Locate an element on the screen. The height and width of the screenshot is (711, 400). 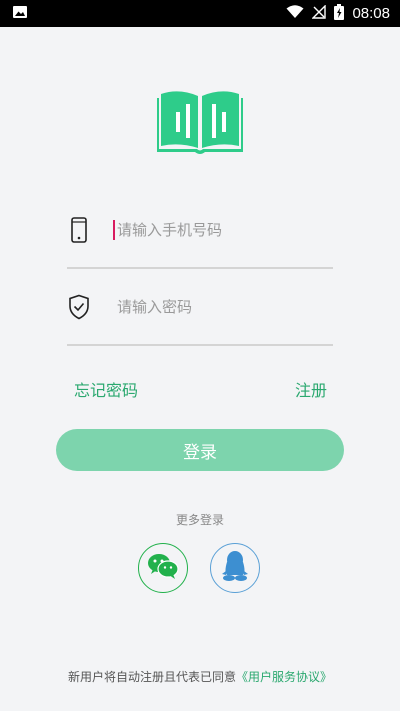
login-button: 登录 is located at coordinates (200, 450).